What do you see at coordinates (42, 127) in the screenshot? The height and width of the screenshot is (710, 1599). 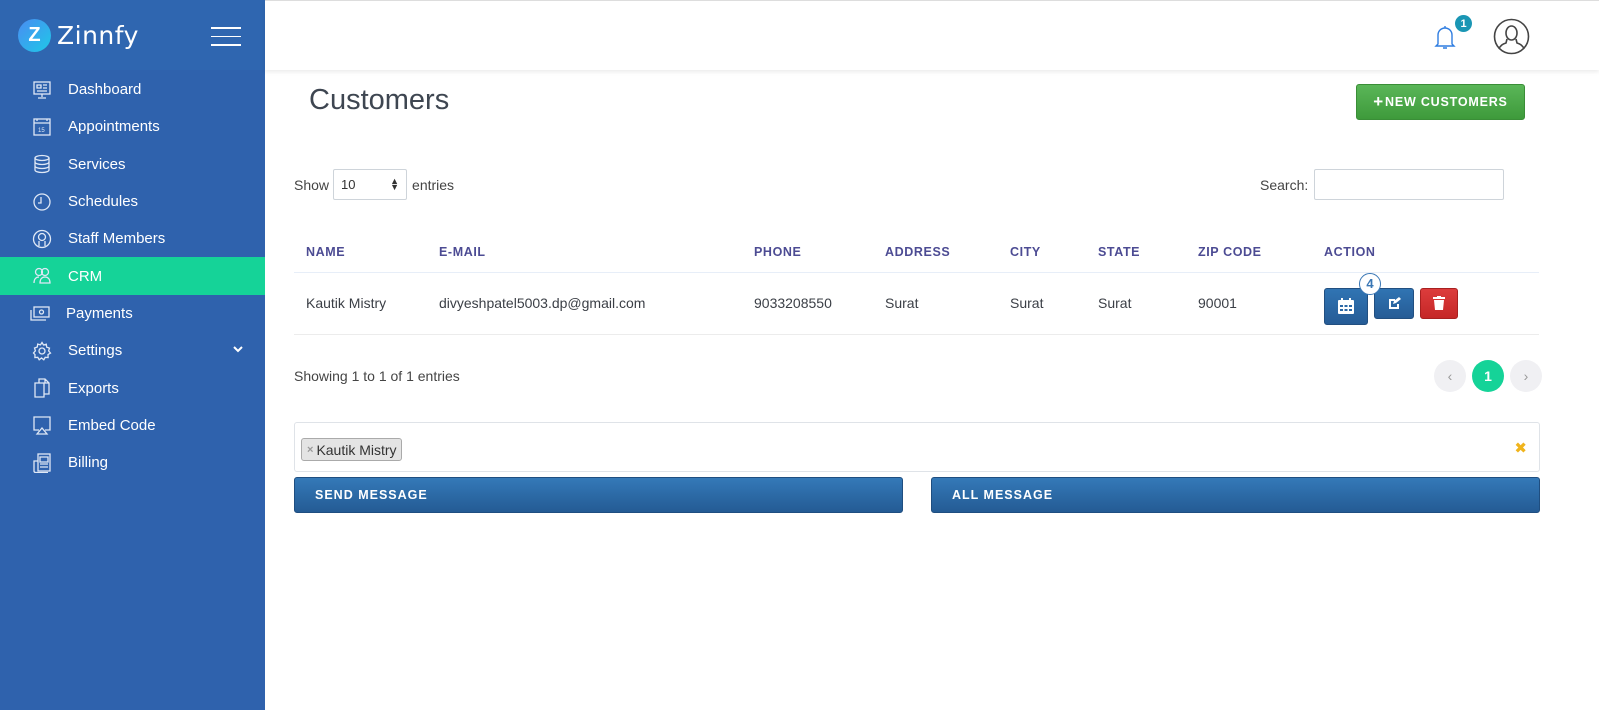 I see `calendar-icon: 15` at bounding box center [42, 127].